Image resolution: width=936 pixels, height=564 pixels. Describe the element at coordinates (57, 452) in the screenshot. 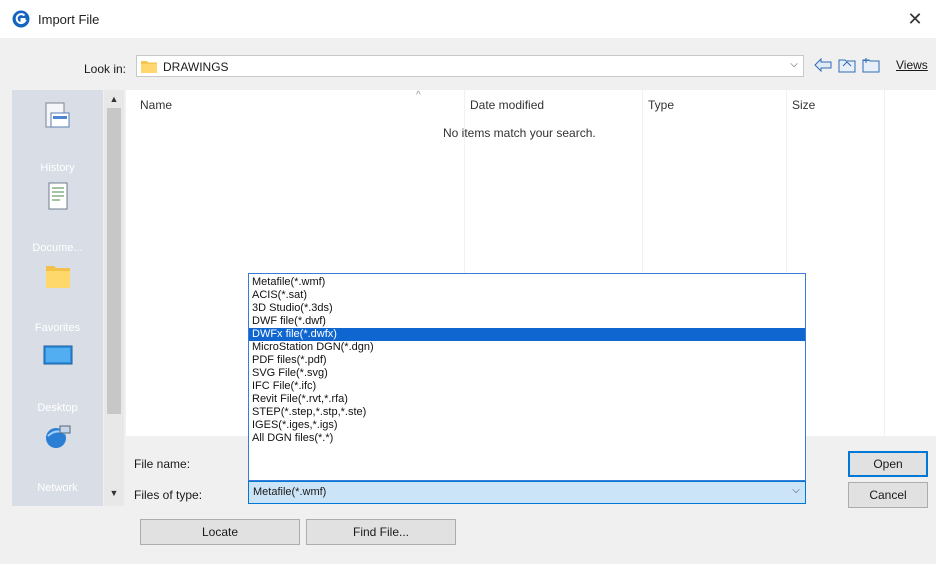

I see `place-network: Network` at that location.